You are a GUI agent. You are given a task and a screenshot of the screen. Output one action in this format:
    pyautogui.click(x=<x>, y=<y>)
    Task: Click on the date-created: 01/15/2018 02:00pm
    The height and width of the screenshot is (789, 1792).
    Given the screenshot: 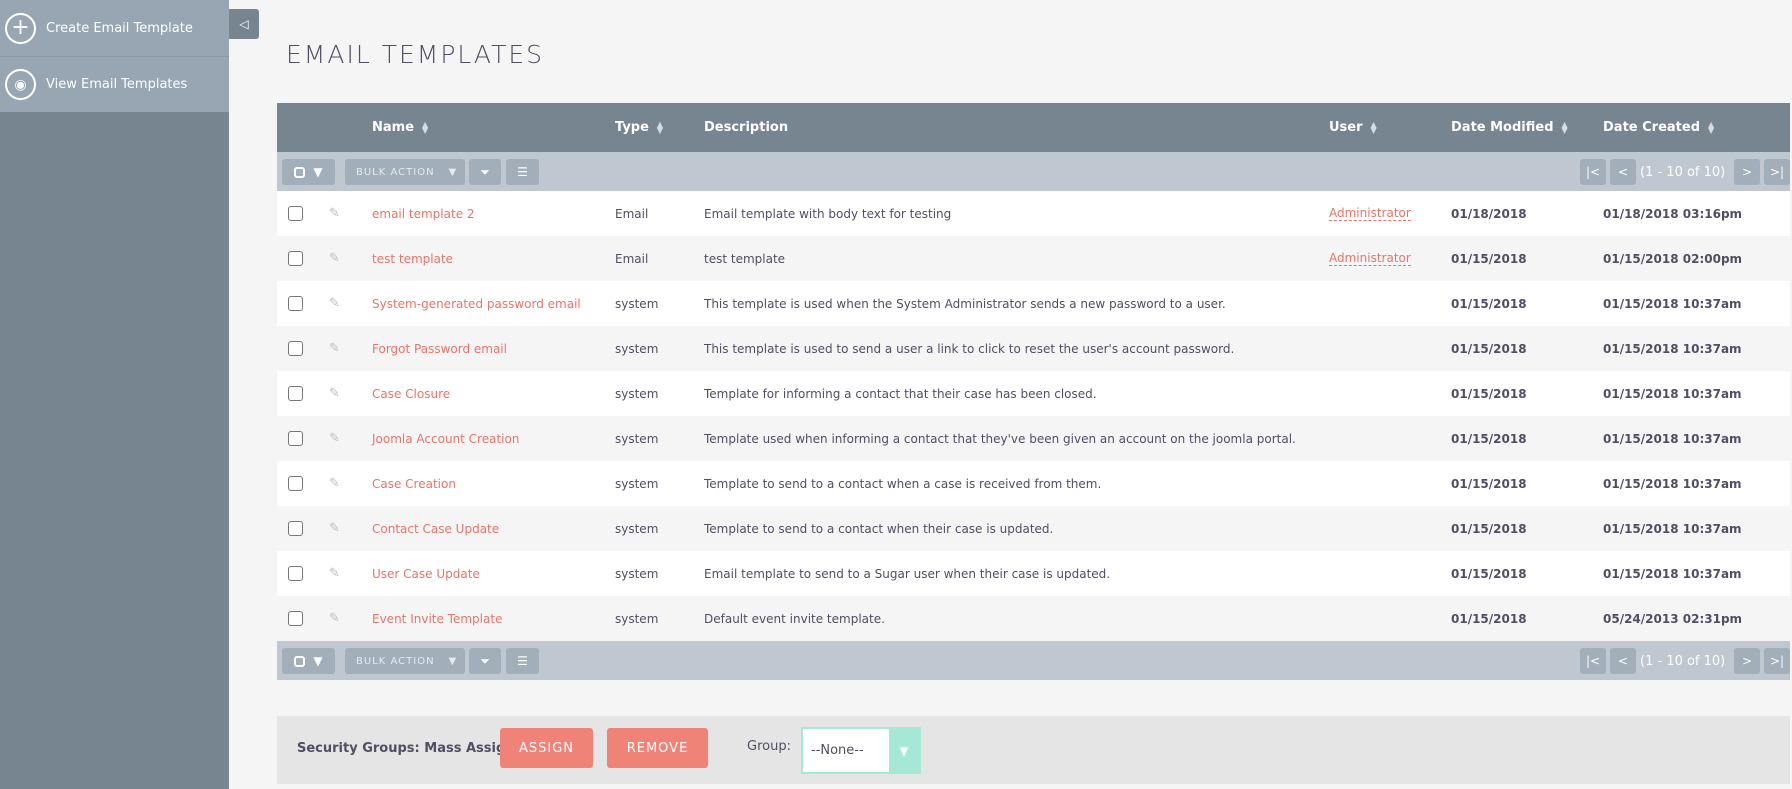 What is the action you would take?
    pyautogui.click(x=1673, y=258)
    